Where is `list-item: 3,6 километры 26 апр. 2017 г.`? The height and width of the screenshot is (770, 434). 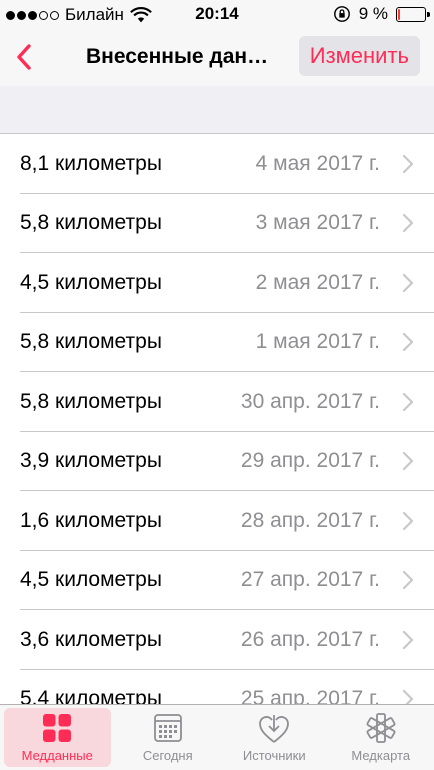
list-item: 3,6 километры 26 апр. 2017 г. is located at coordinates (217, 640).